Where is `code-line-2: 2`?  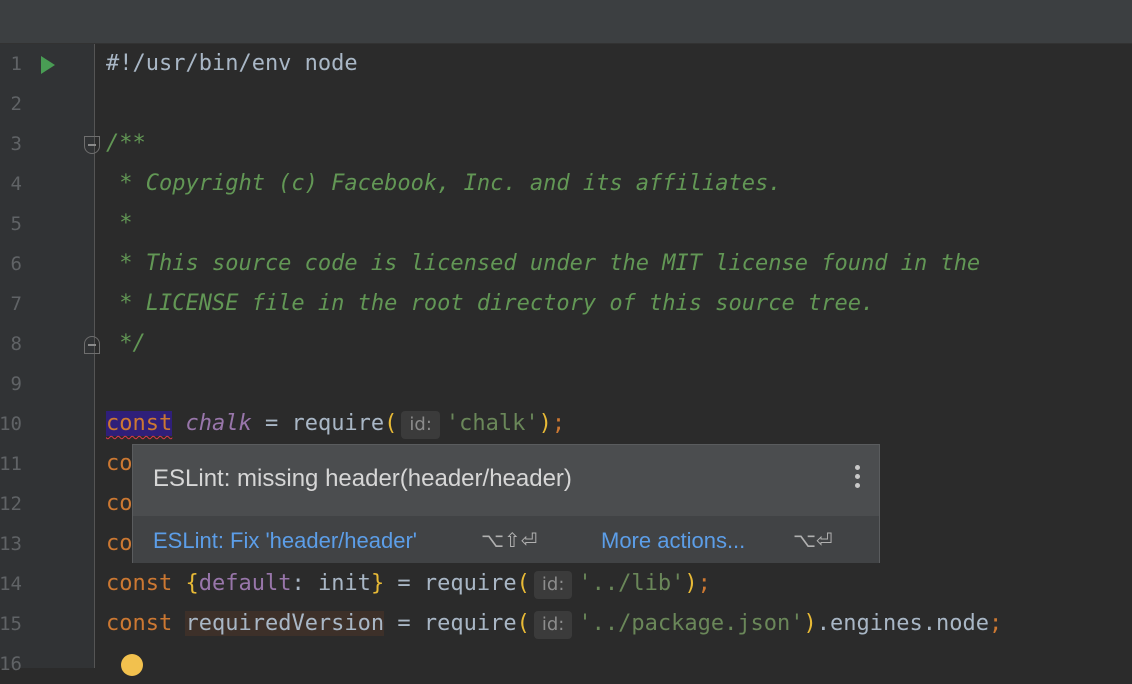 code-line-2: 2 is located at coordinates (566, 104).